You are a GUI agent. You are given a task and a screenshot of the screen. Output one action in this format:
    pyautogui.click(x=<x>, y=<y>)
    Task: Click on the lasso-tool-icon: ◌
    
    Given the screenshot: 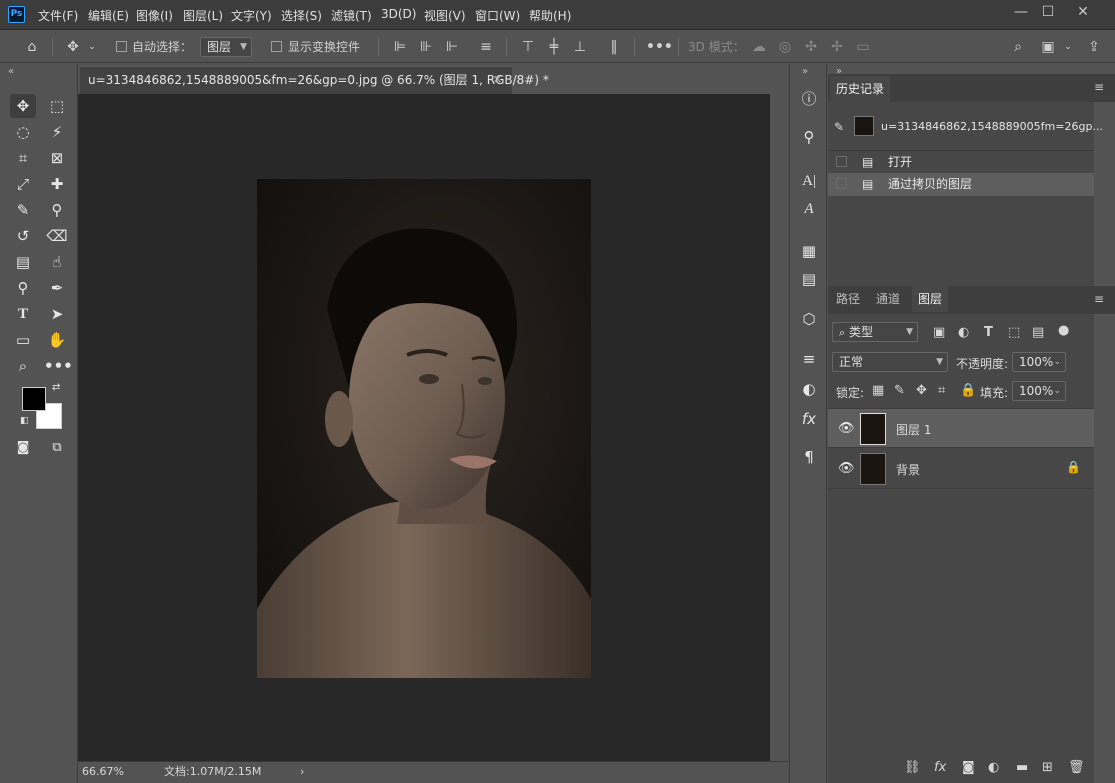 What is the action you would take?
    pyautogui.click(x=23, y=132)
    